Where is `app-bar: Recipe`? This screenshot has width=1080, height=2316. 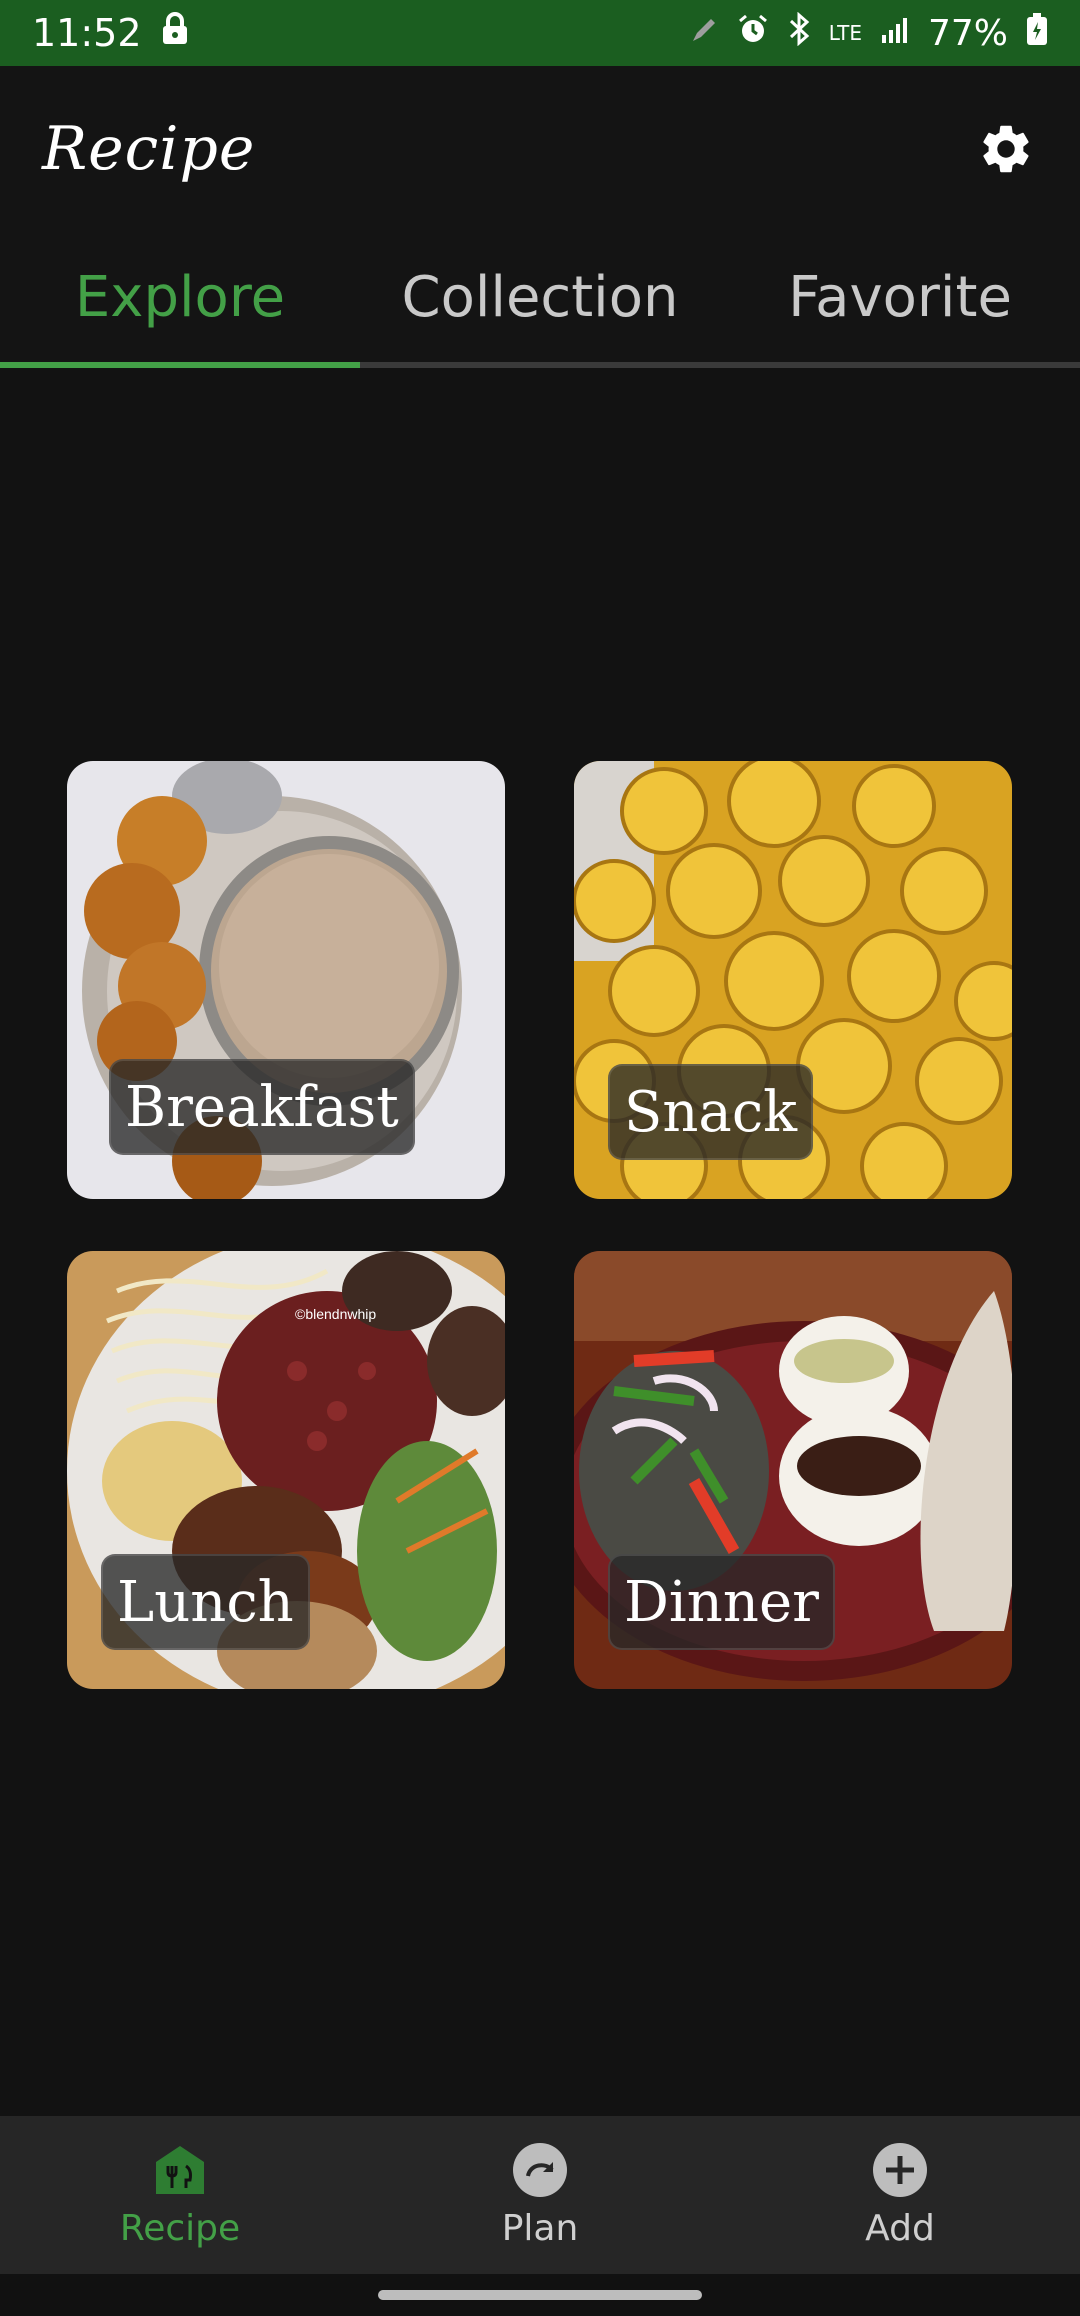 app-bar: Recipe is located at coordinates (540, 149).